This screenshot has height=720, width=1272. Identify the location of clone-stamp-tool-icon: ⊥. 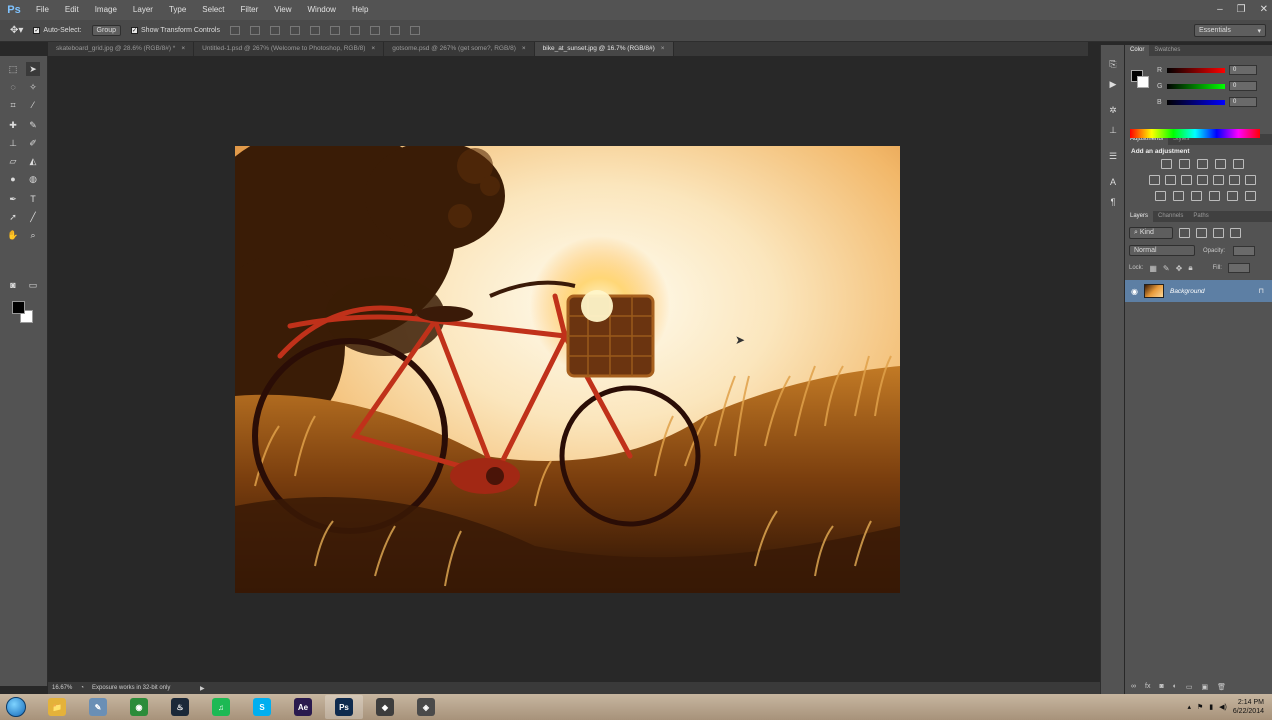
(13, 143).